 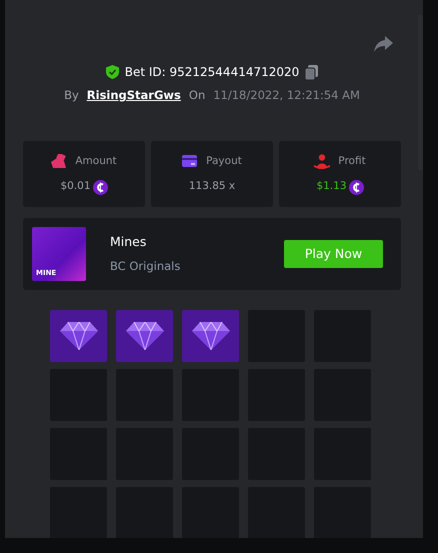 What do you see at coordinates (129, 242) in the screenshot?
I see `game-name: Mines` at bounding box center [129, 242].